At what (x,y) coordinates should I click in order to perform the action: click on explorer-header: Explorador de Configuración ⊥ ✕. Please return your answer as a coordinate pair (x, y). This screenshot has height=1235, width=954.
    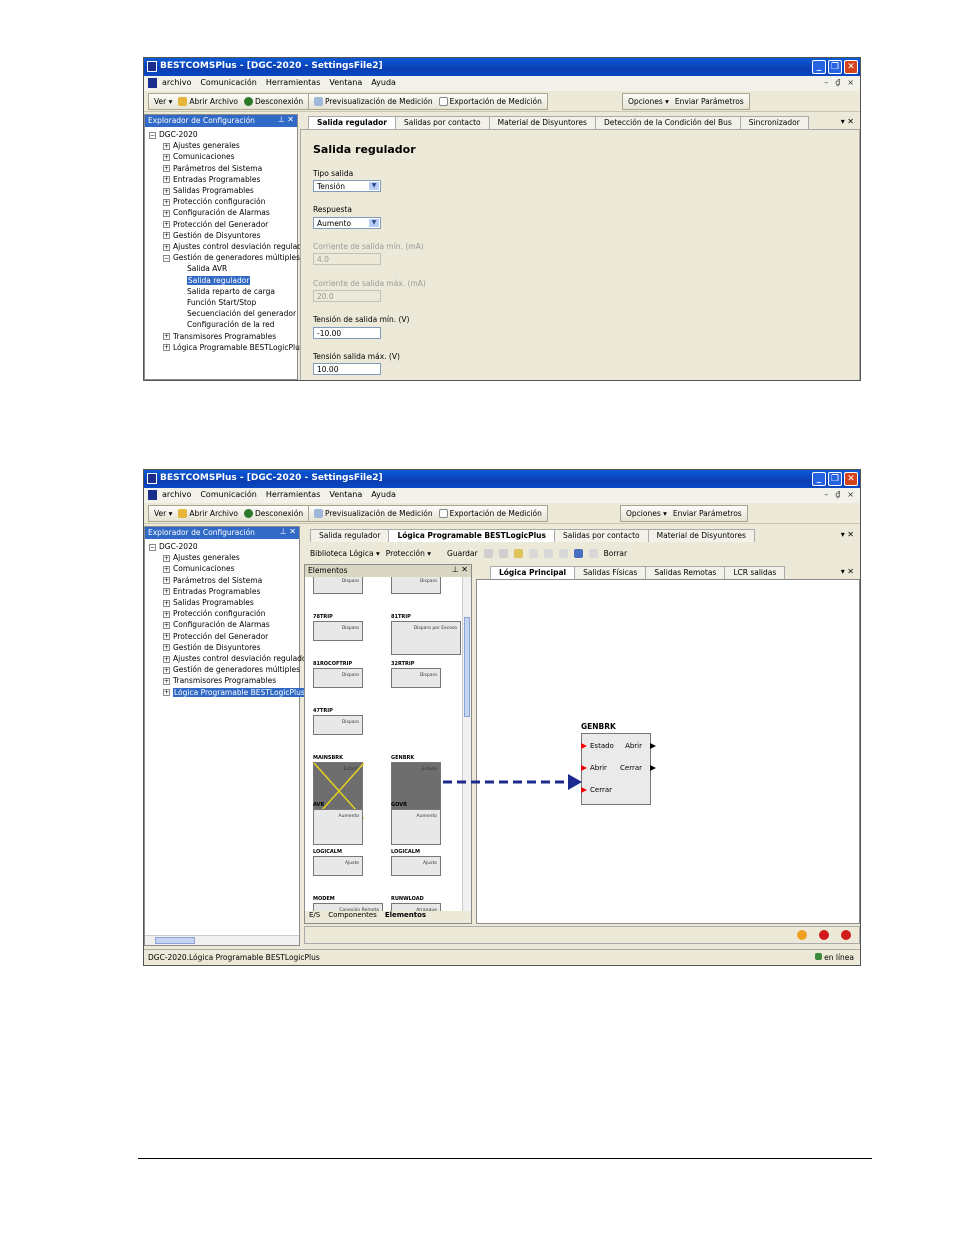
    Looking at the image, I should click on (221, 121).